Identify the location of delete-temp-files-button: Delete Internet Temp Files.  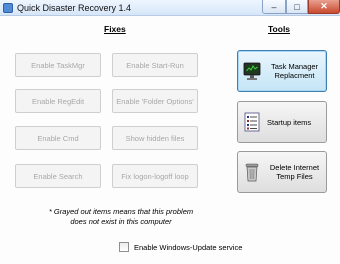
(282, 172).